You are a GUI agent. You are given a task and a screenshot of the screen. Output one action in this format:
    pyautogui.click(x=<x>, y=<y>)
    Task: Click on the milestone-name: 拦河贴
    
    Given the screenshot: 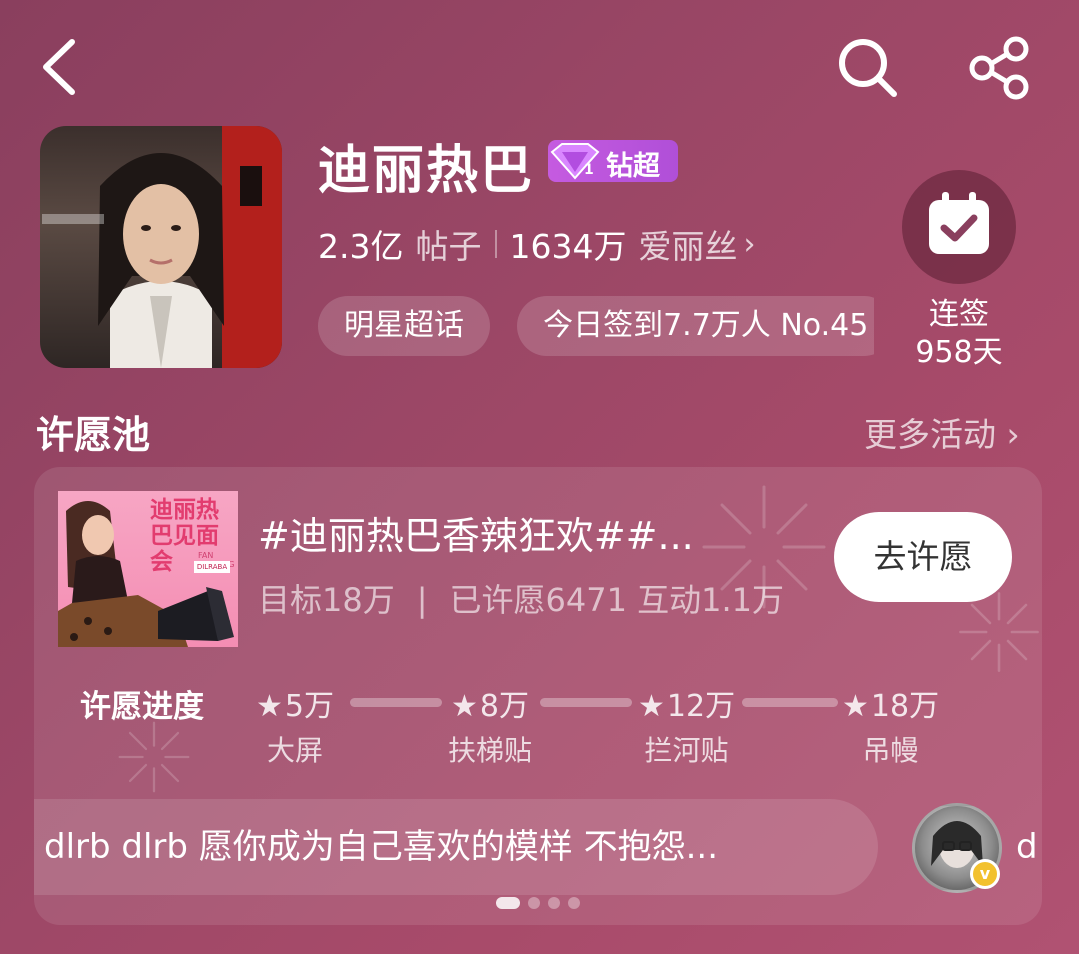 What is the action you would take?
    pyautogui.click(x=686, y=750)
    